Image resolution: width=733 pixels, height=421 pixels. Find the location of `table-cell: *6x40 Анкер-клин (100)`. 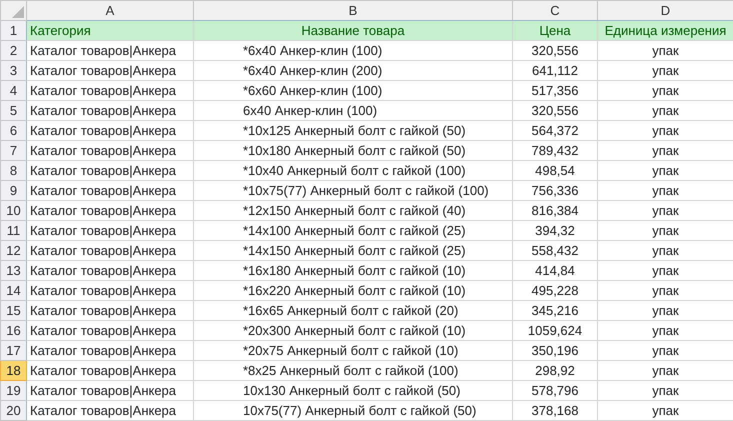

table-cell: *6x40 Анкер-клин (100) is located at coordinates (353, 50).